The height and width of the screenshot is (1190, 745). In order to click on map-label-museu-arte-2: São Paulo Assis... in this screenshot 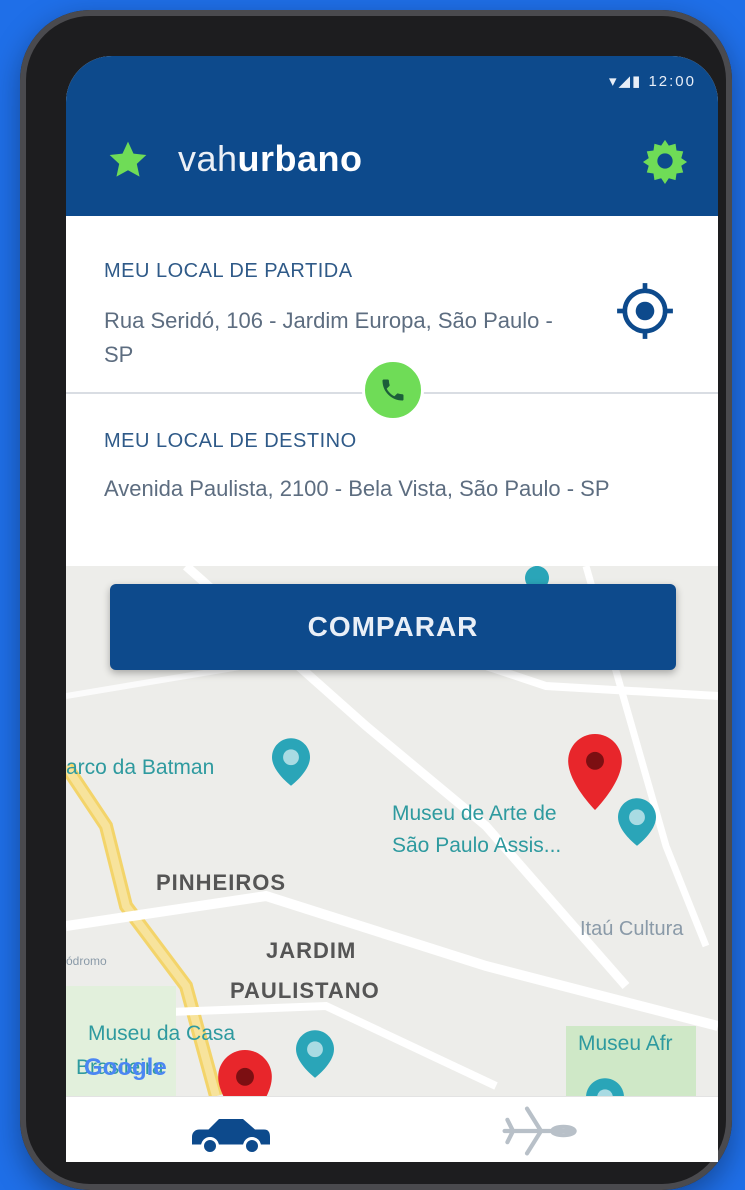, I will do `click(477, 845)`.